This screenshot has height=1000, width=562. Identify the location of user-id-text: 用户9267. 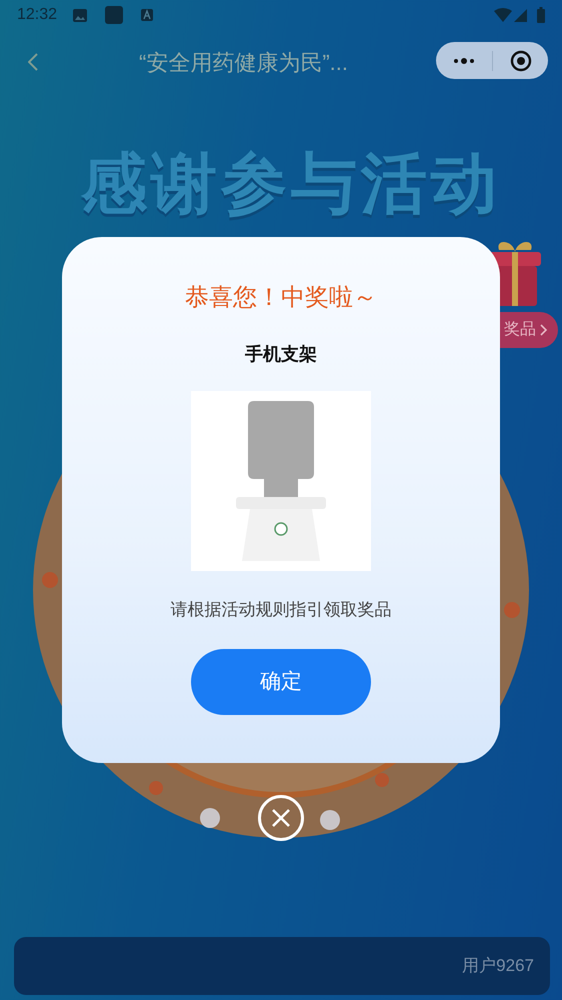
(498, 966).